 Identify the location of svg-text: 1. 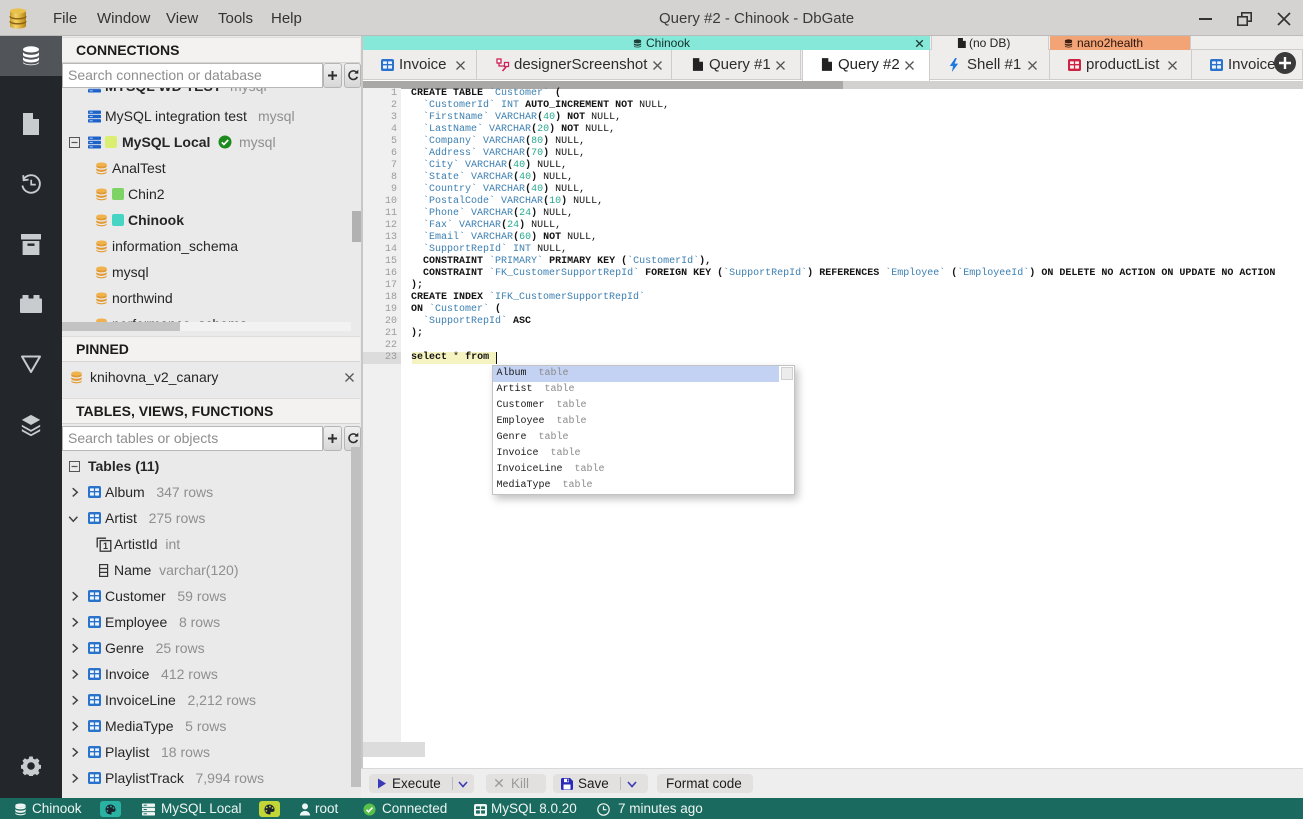
(105, 546).